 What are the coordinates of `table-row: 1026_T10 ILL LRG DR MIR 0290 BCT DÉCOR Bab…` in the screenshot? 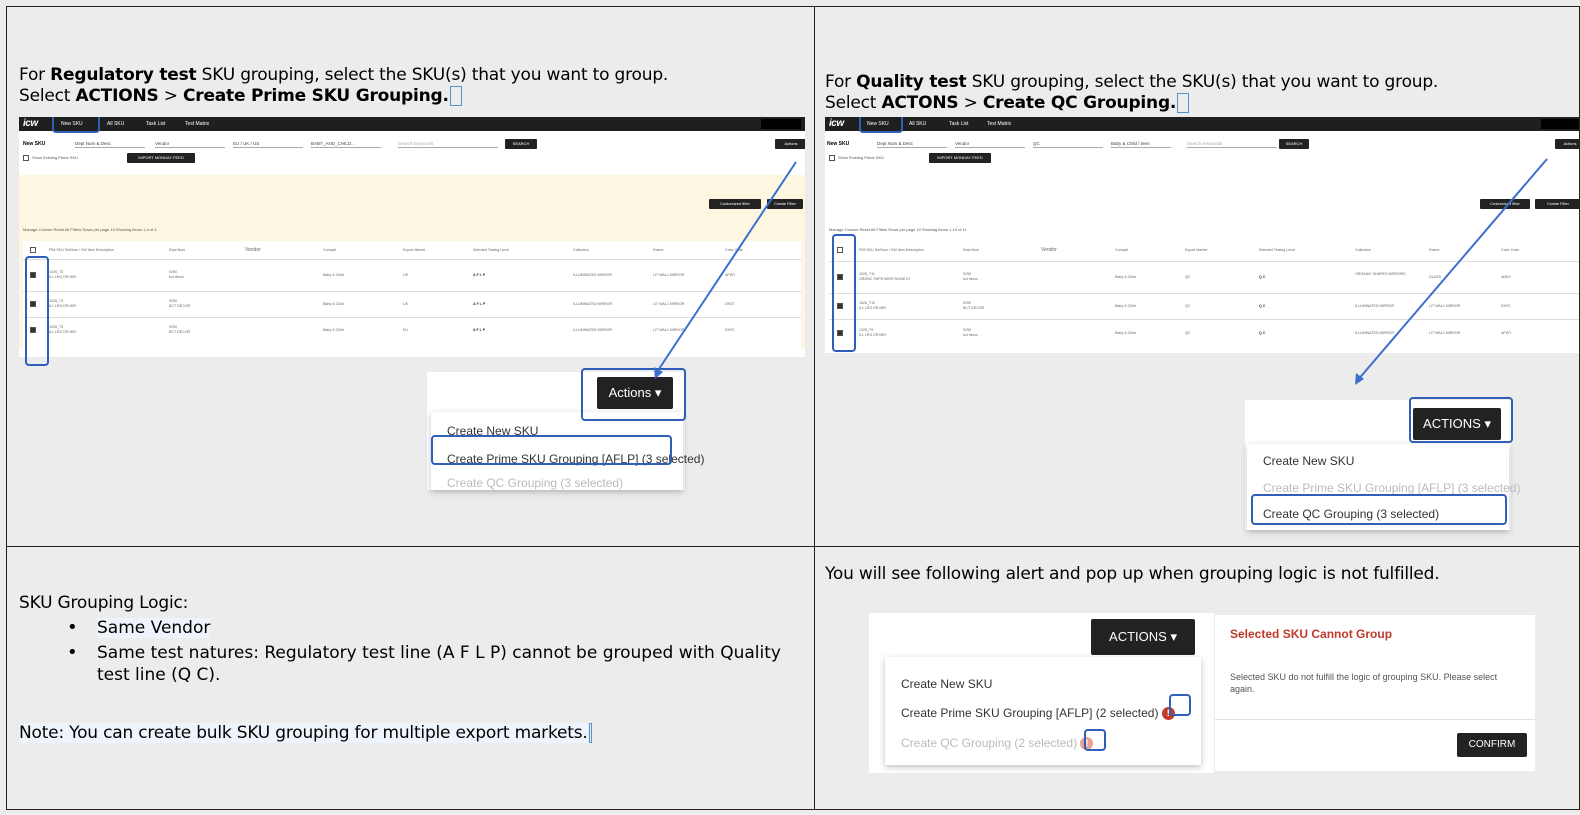 It's located at (1204, 306).